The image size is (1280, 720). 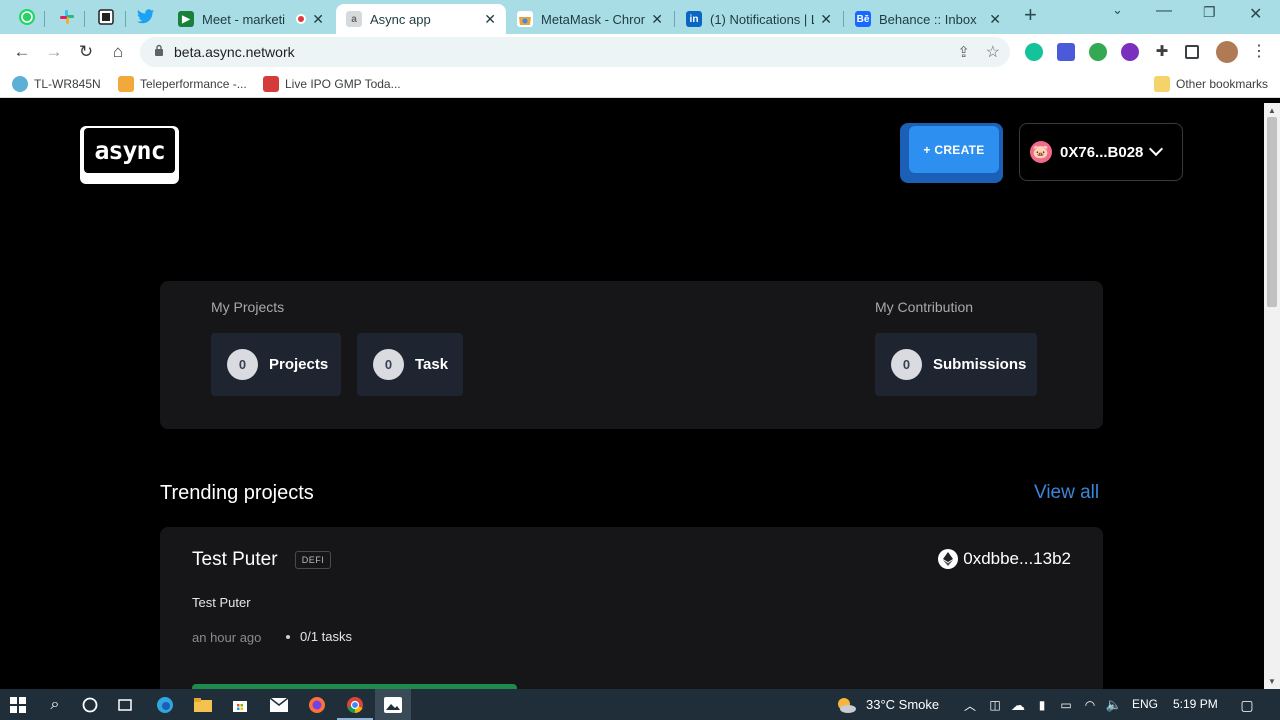 What do you see at coordinates (1272, 681) in the screenshot?
I see `scroll-down-icon: ▼` at bounding box center [1272, 681].